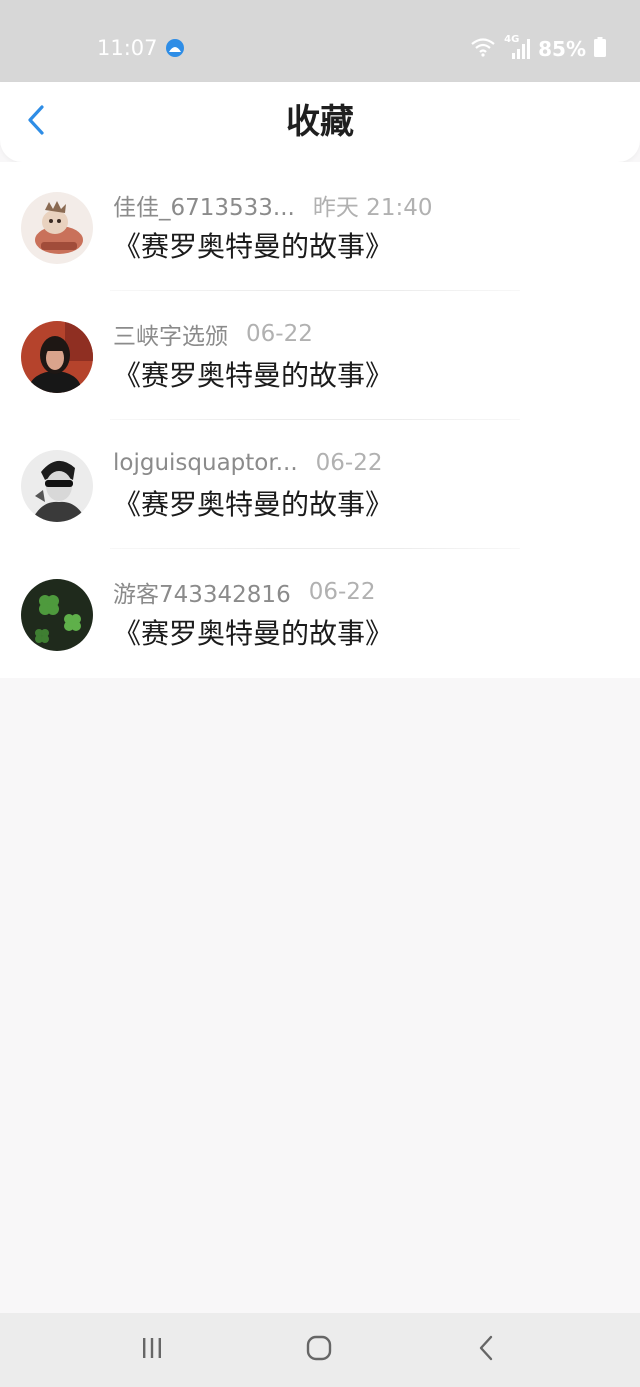 The height and width of the screenshot is (1387, 640). I want to click on favorite-item: 佳佳_6713533... 昨天 21:40 《赛罗奥特曼的故事》, so click(320, 226).